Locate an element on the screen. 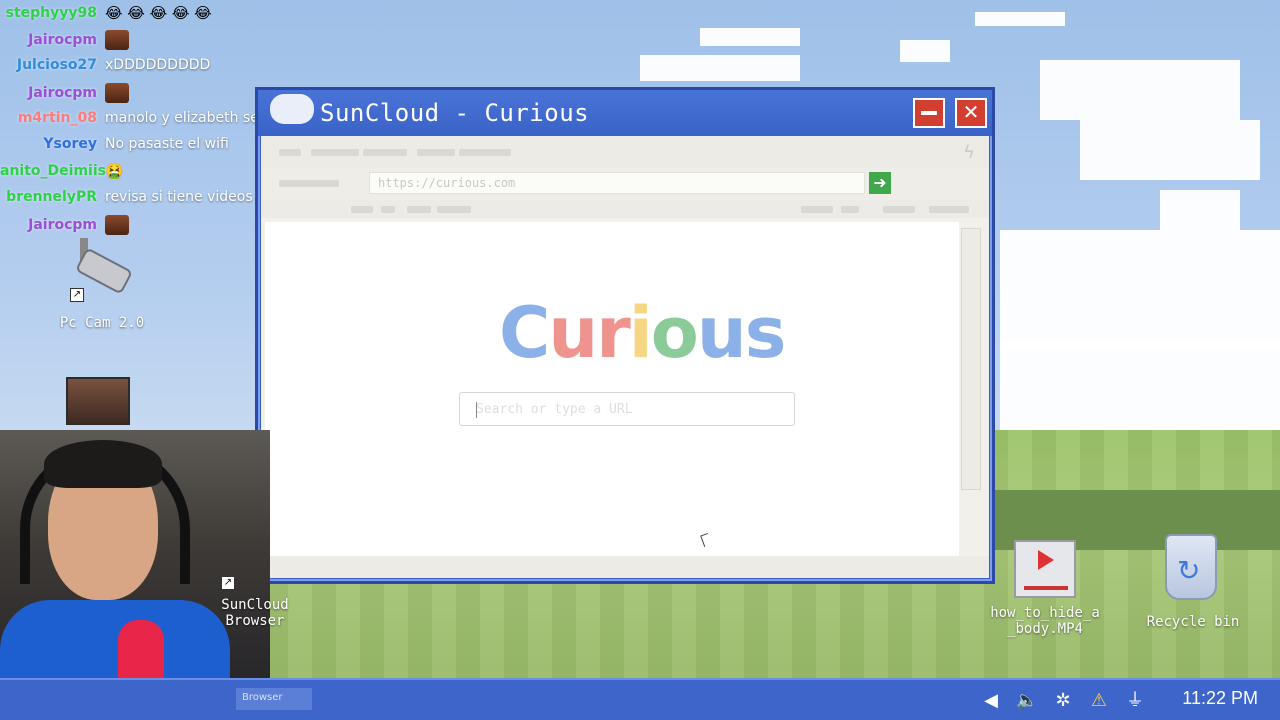 The height and width of the screenshot is (720, 1280). logo-letter: C is located at coordinates (524, 333).